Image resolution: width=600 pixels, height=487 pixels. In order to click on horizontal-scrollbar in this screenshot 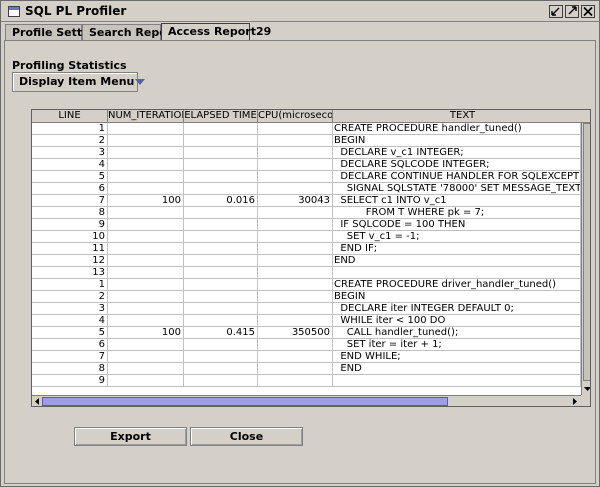, I will do `click(306, 400)`.